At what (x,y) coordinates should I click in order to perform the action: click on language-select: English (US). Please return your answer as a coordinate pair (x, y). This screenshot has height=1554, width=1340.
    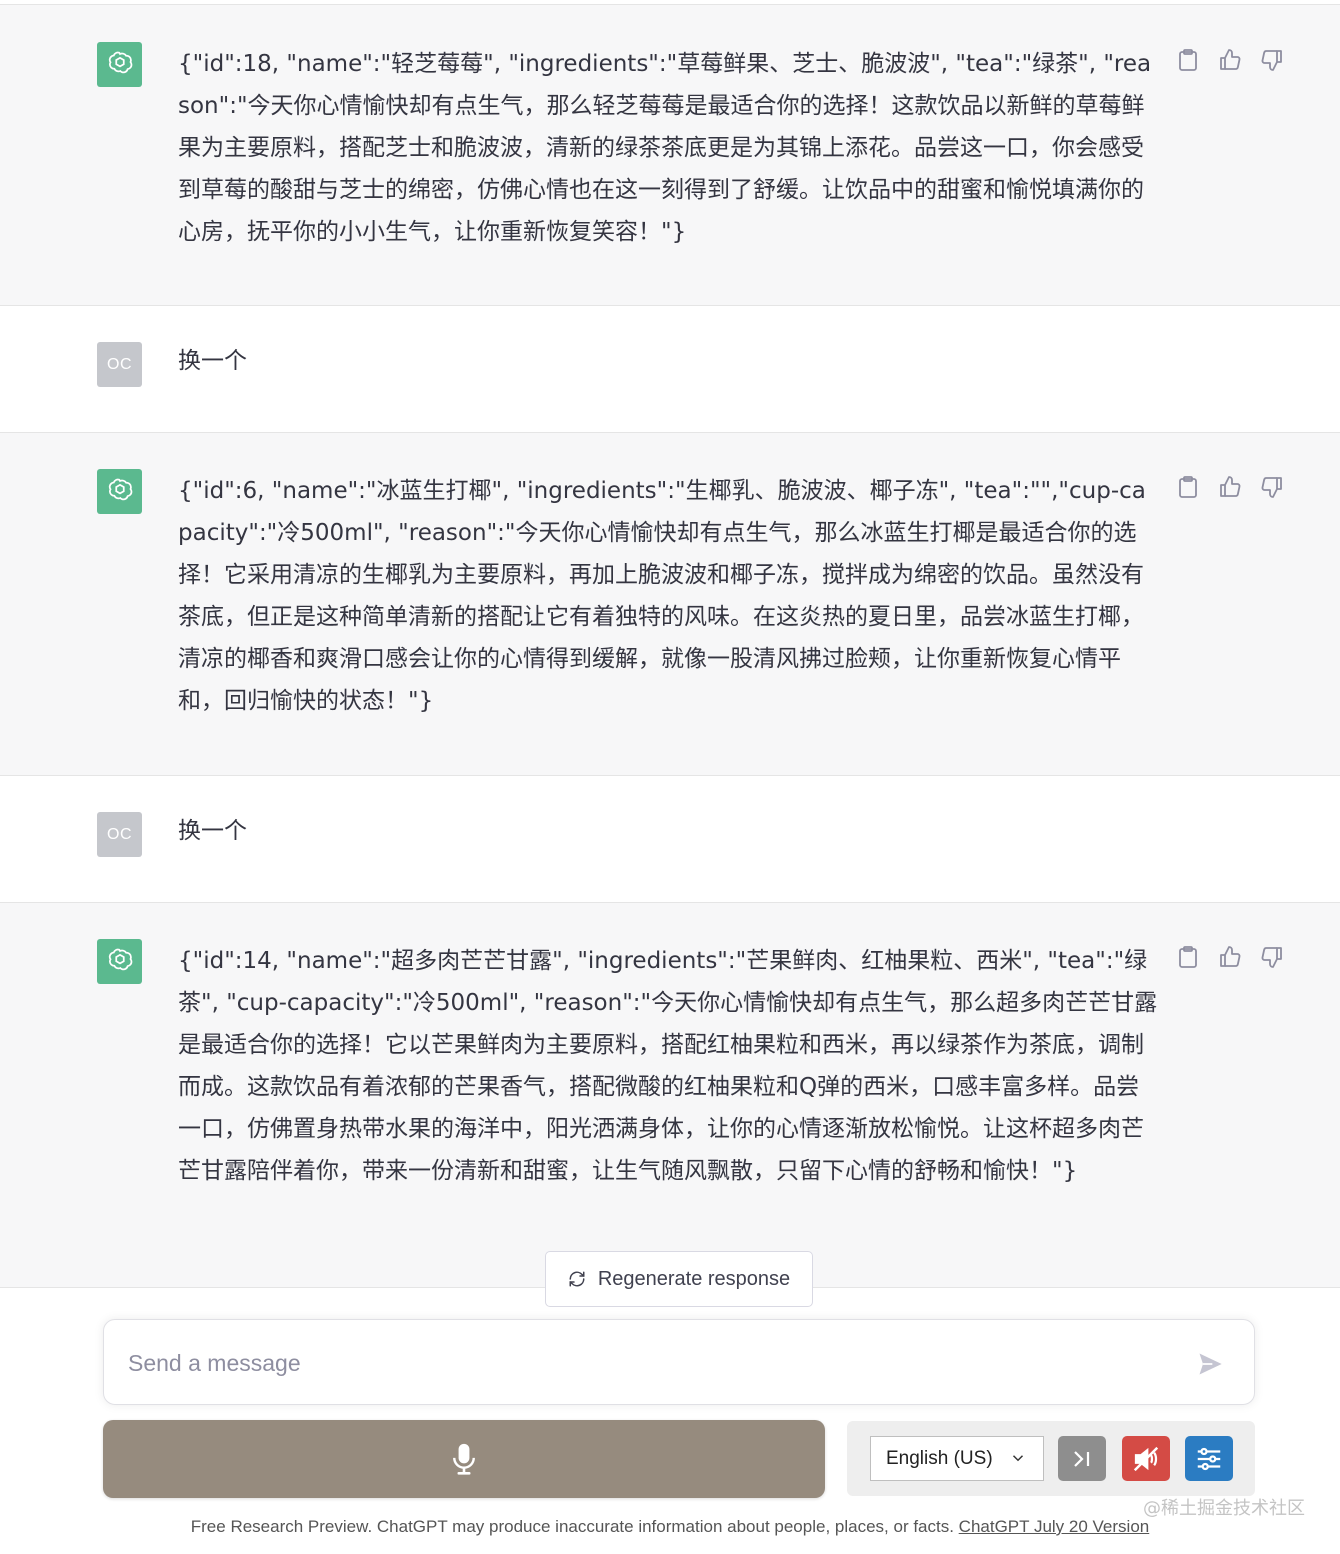
    Looking at the image, I should click on (957, 1458).